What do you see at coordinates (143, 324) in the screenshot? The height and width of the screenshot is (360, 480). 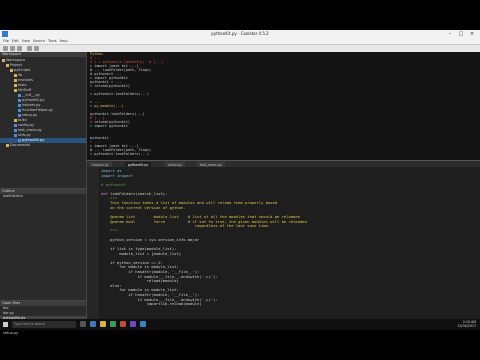 I see `ide-taskbar-icon` at bounding box center [143, 324].